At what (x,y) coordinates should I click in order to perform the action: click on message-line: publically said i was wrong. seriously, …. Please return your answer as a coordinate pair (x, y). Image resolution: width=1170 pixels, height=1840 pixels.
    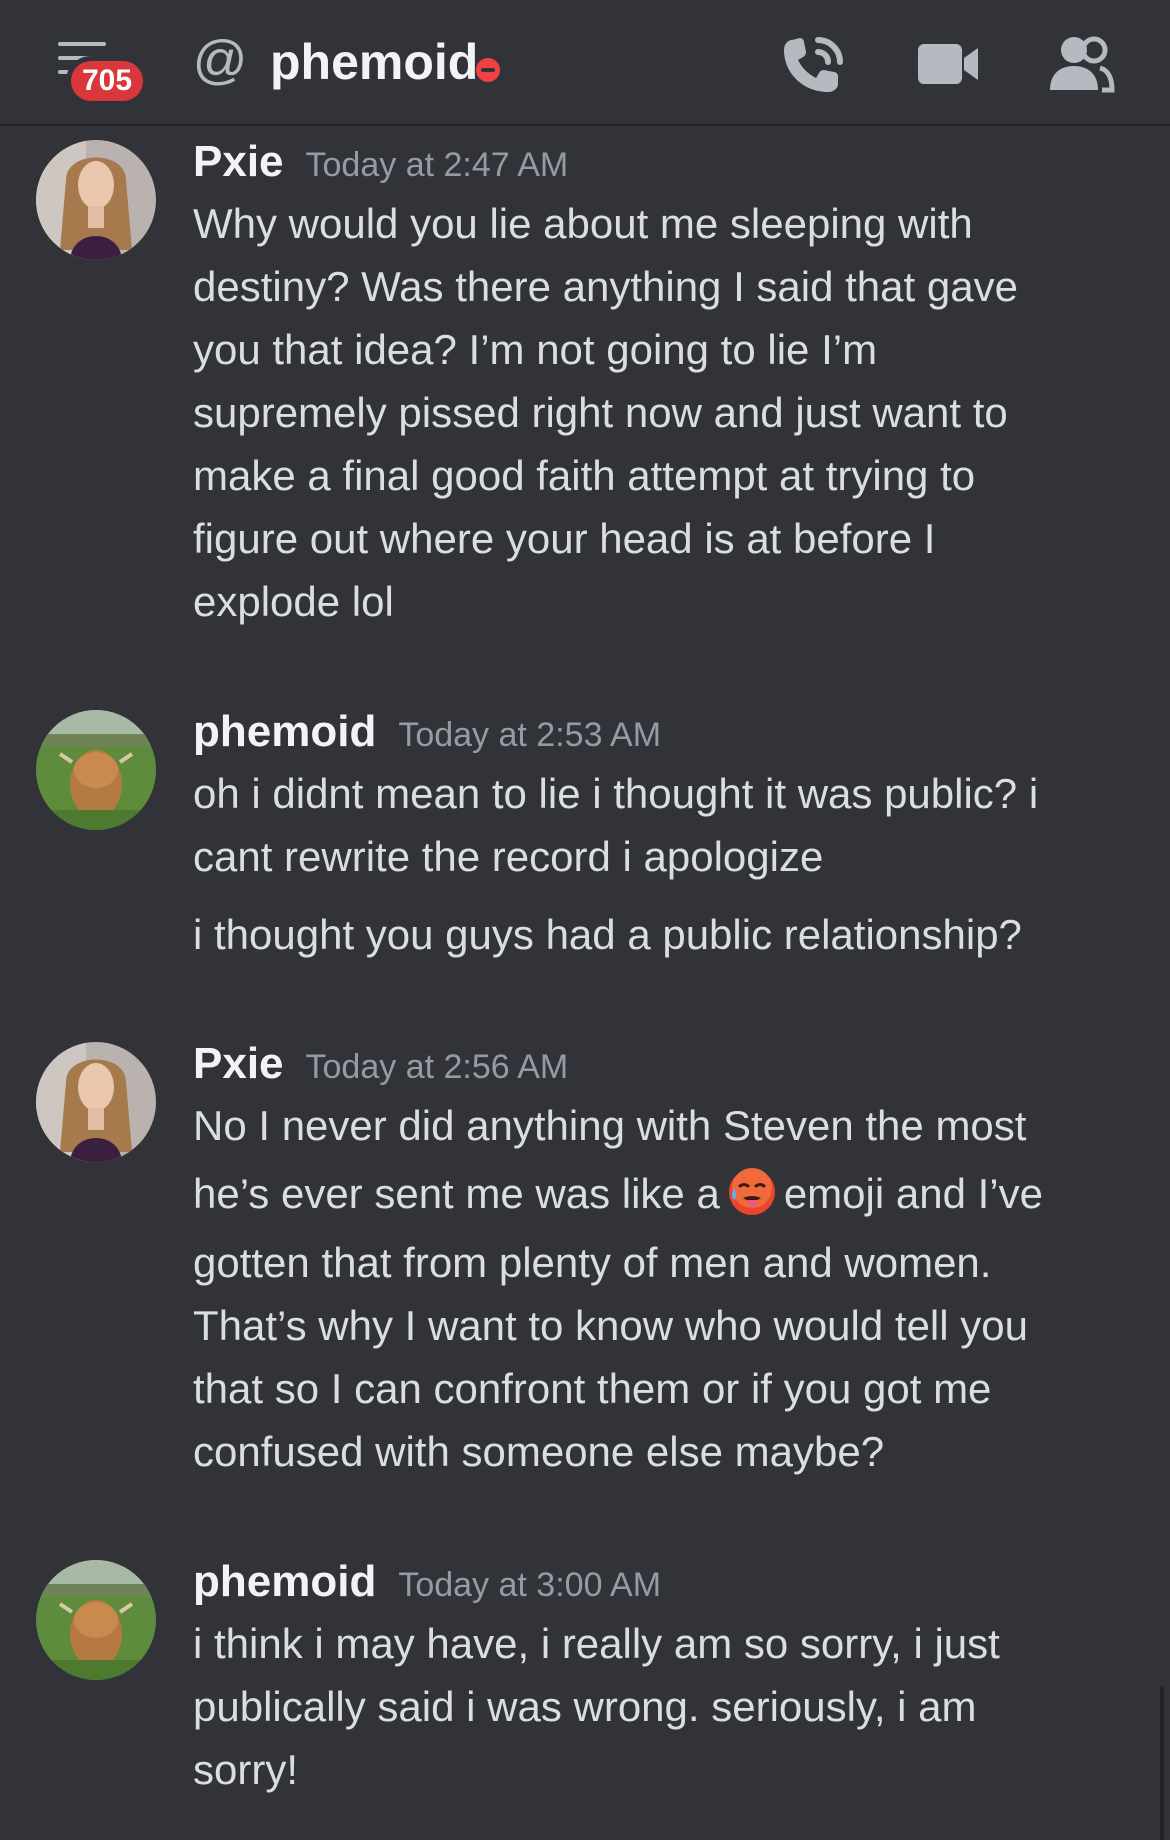
    Looking at the image, I should click on (585, 1706).